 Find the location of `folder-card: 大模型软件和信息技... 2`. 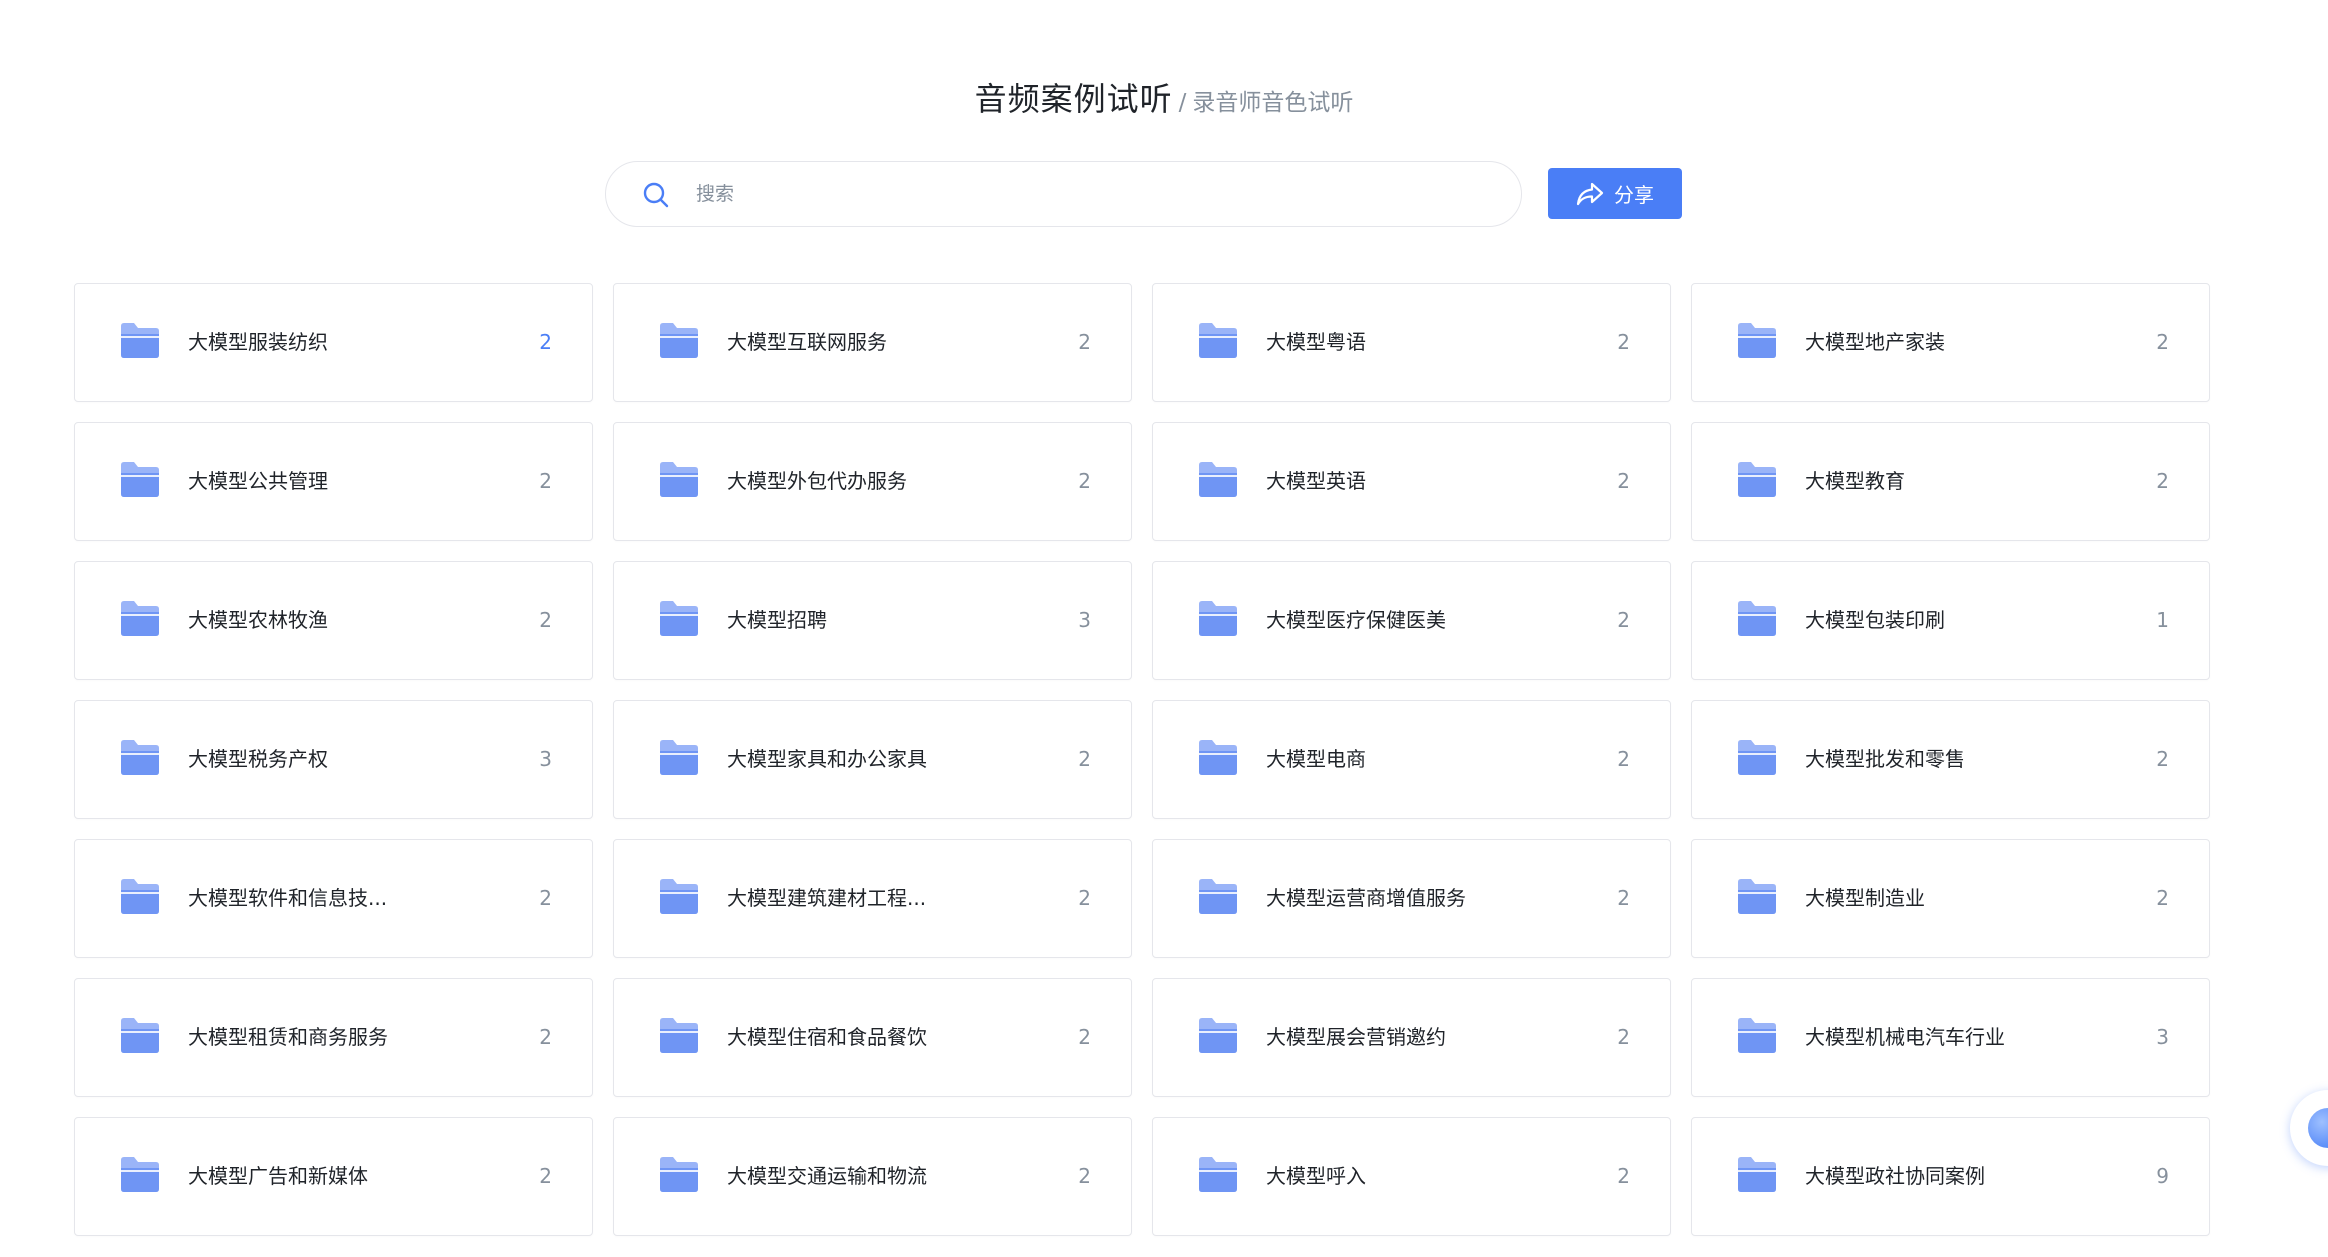

folder-card: 大模型软件和信息技... 2 is located at coordinates (333, 898).